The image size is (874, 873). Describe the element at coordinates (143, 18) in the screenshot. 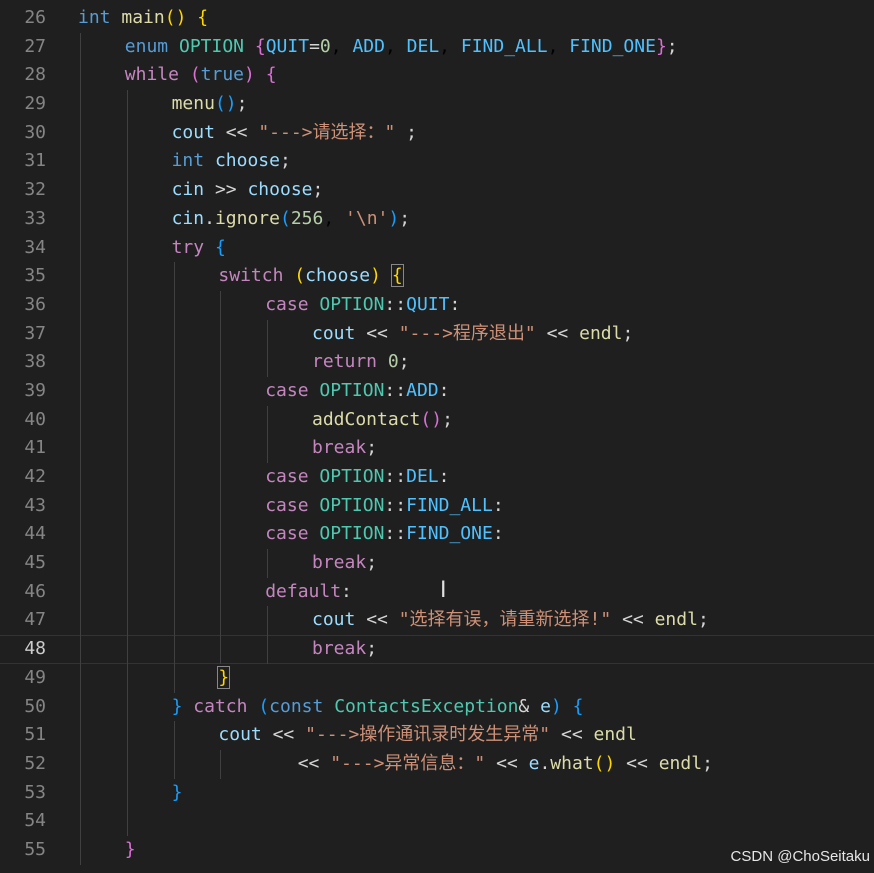

I see `code-text: int main() {` at that location.